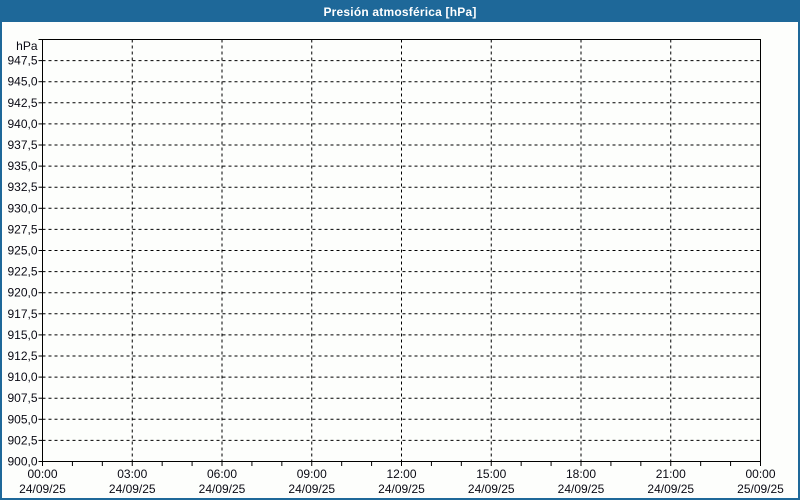 This screenshot has height=500, width=800. Describe the element at coordinates (312, 474) in the screenshot. I see `x-time-label: 09:00` at that location.